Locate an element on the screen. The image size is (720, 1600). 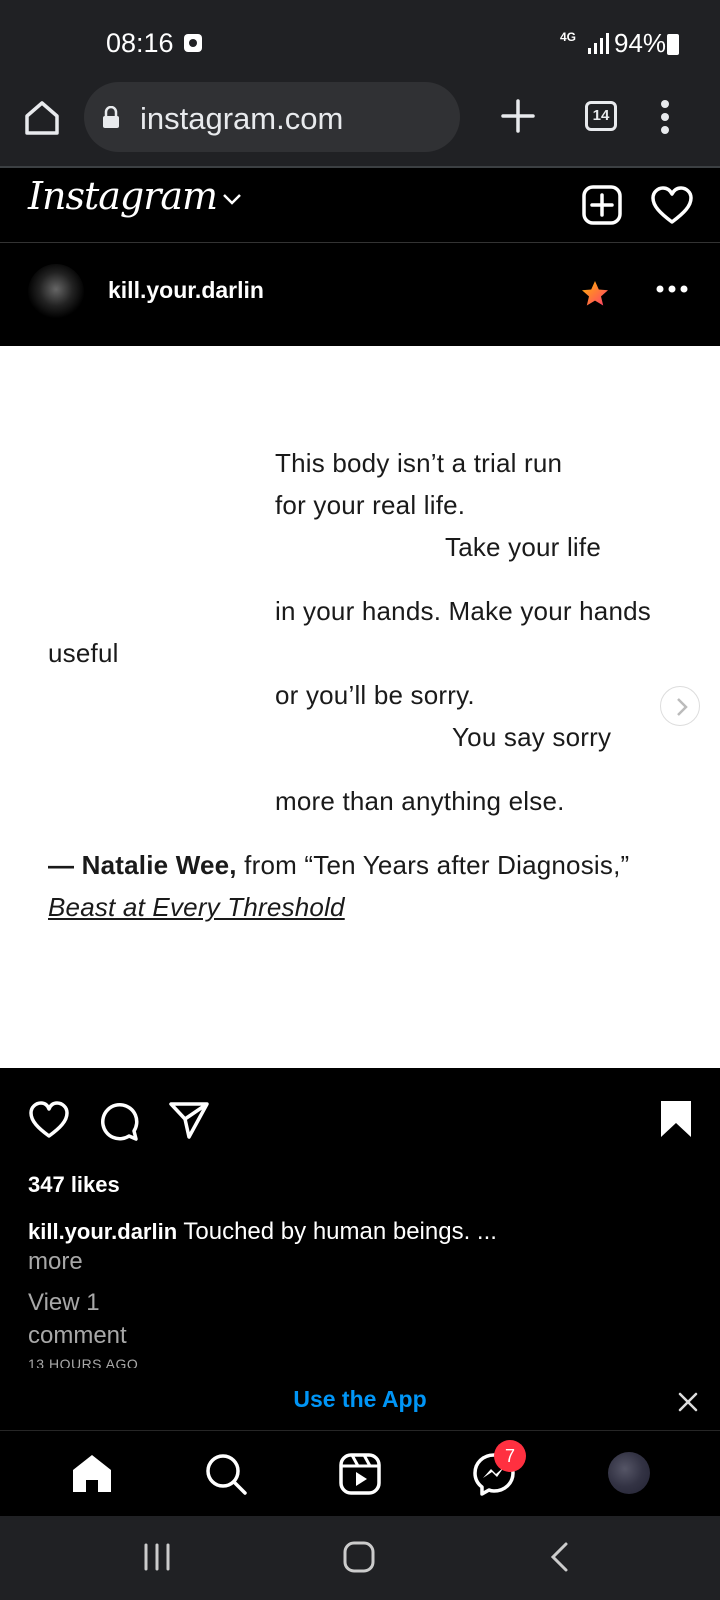
likes-count: 347 likes is located at coordinates (74, 1185).